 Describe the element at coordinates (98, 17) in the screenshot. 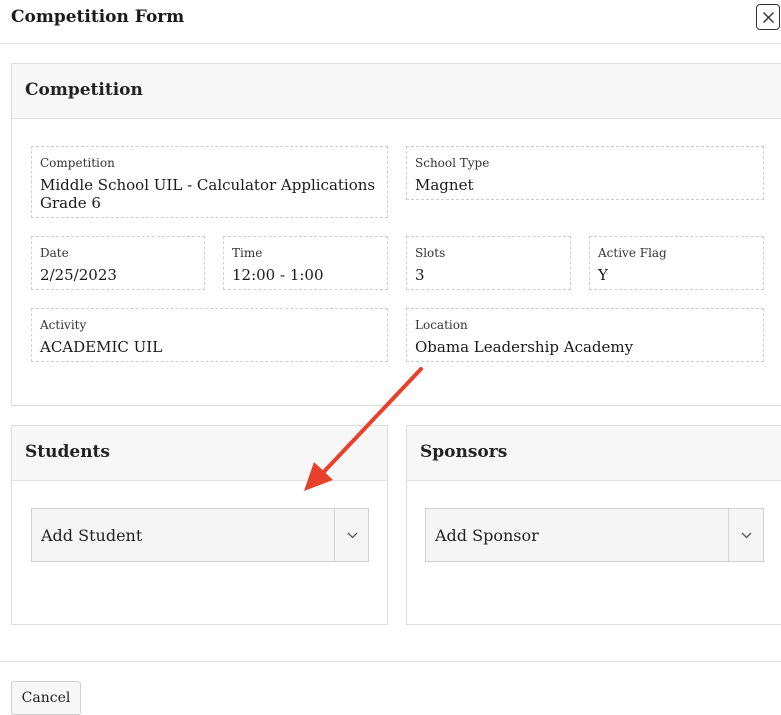

I see `modal-title: Competition Form` at that location.